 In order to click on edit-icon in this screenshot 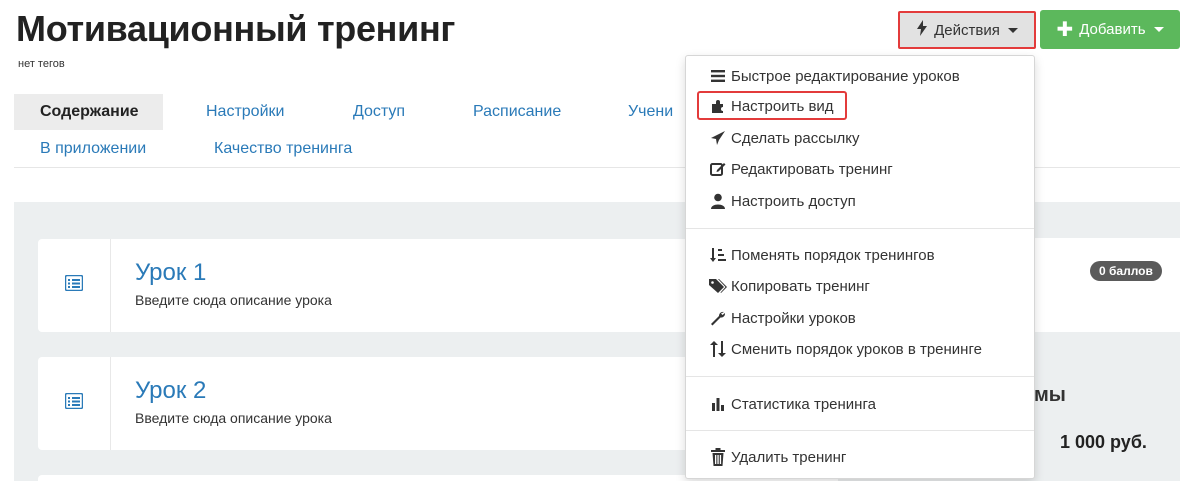, I will do `click(718, 169)`.